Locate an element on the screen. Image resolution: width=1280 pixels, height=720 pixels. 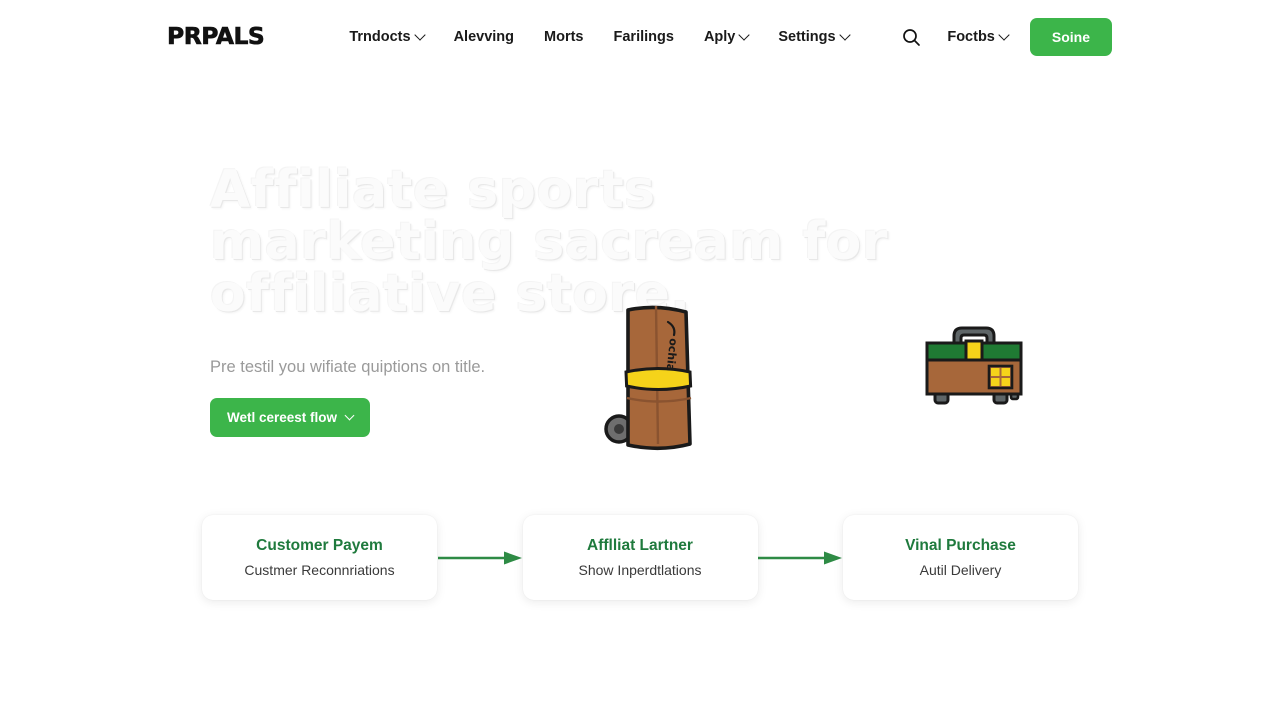
flow-card-subtitle: Custmer Reconnriations is located at coordinates (319, 570).